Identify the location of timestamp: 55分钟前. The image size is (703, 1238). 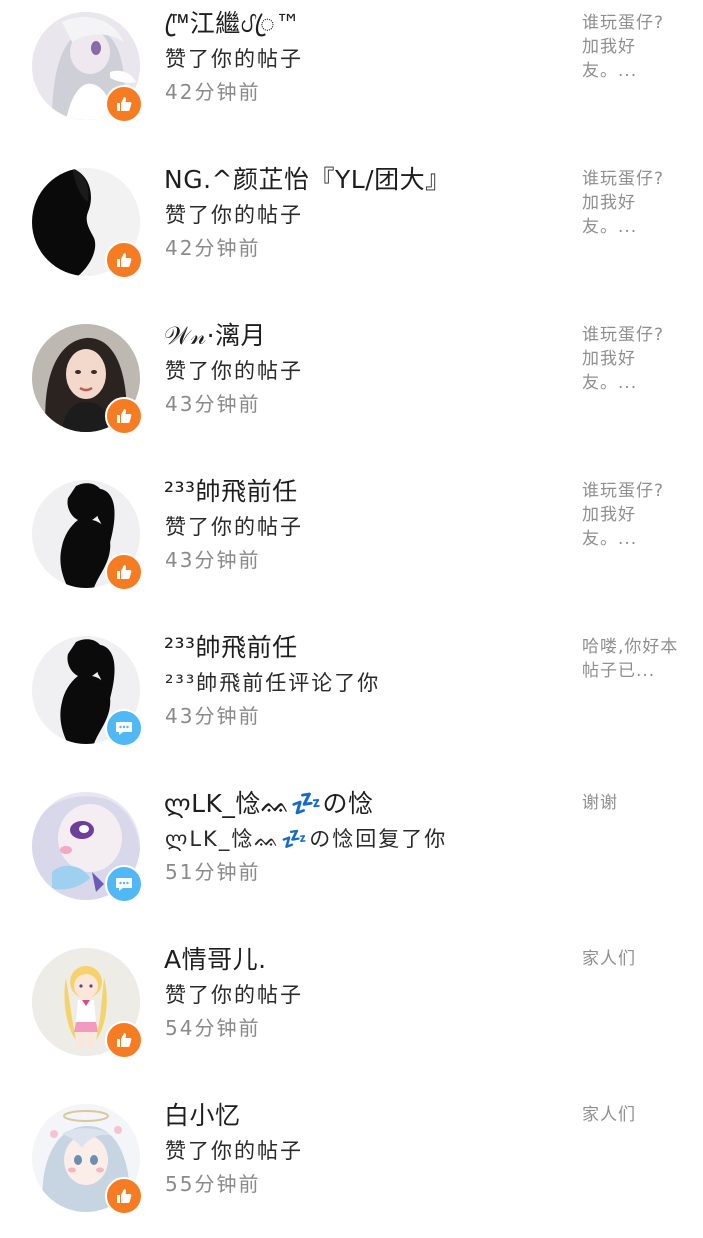
(213, 1184).